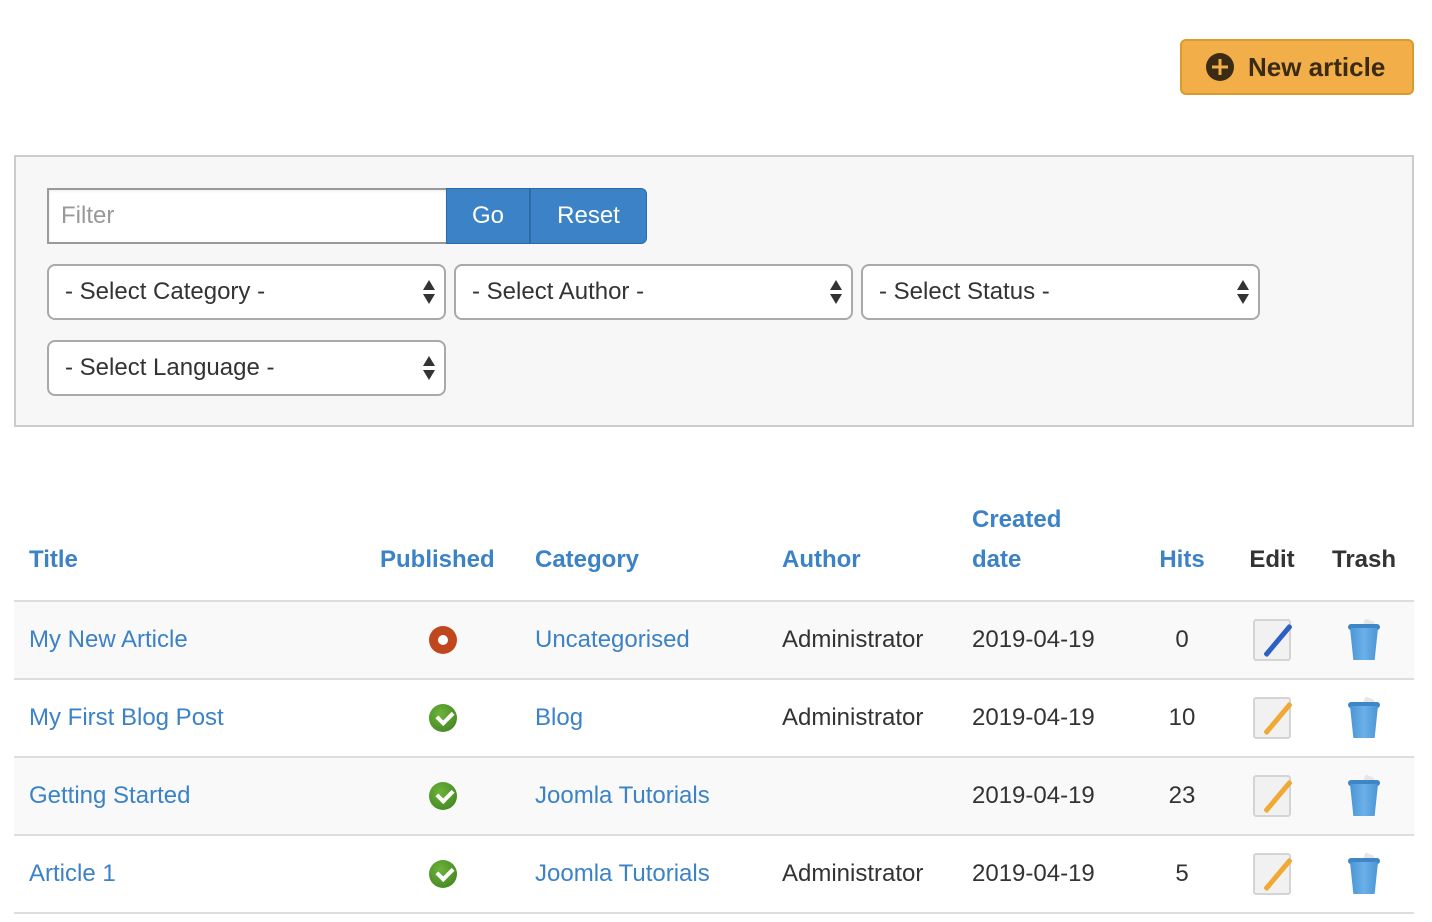  I want to click on article-title-link: My First Blog Post, so click(126, 717).